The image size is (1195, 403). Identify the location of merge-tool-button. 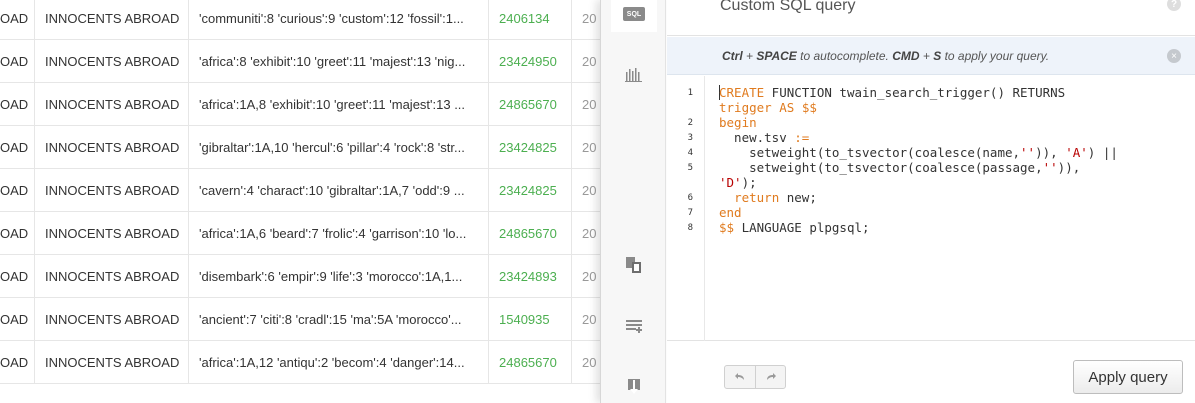
(634, 265).